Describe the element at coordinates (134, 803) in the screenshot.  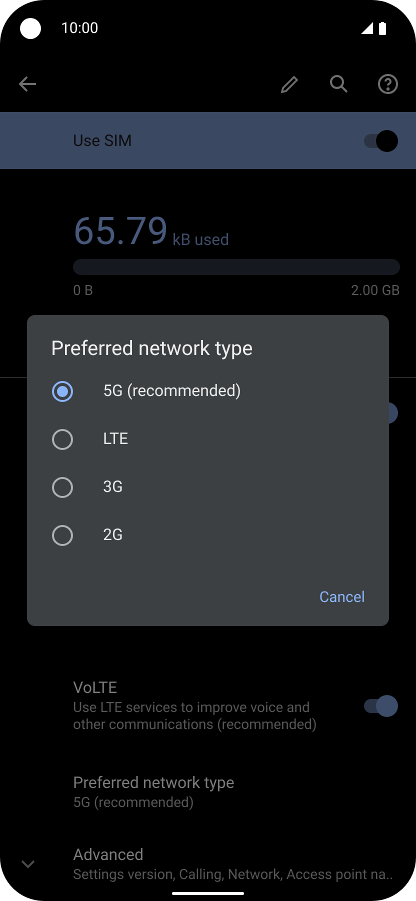
I see `setting-summary: 5G (recommended)` at that location.